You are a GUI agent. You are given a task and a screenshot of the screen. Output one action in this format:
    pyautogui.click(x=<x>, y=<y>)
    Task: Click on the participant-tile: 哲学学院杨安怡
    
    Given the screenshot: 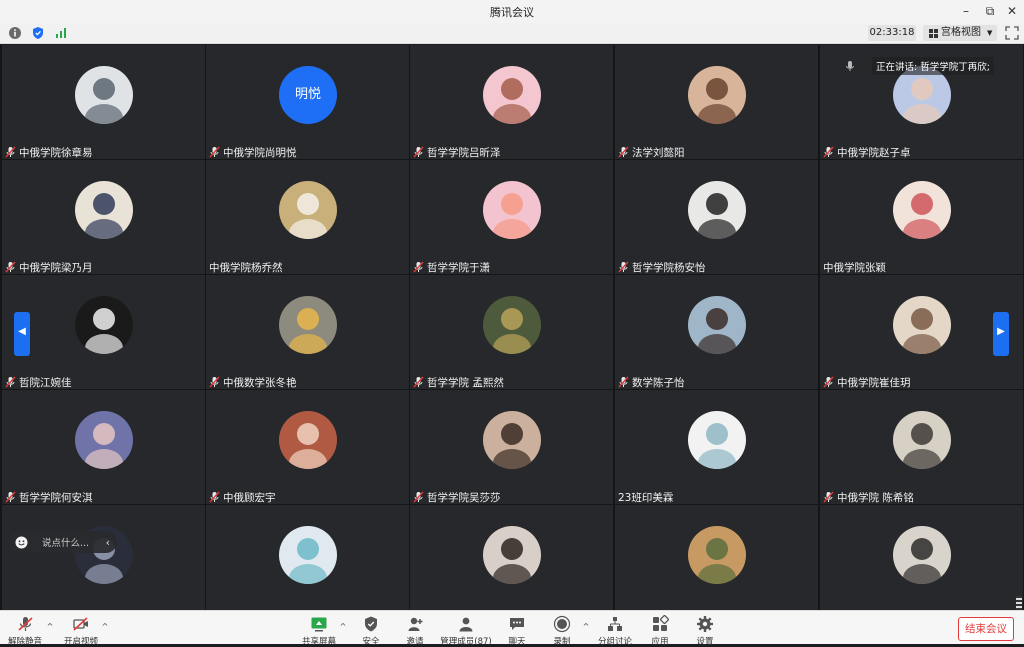 What is the action you would take?
    pyautogui.click(x=716, y=217)
    